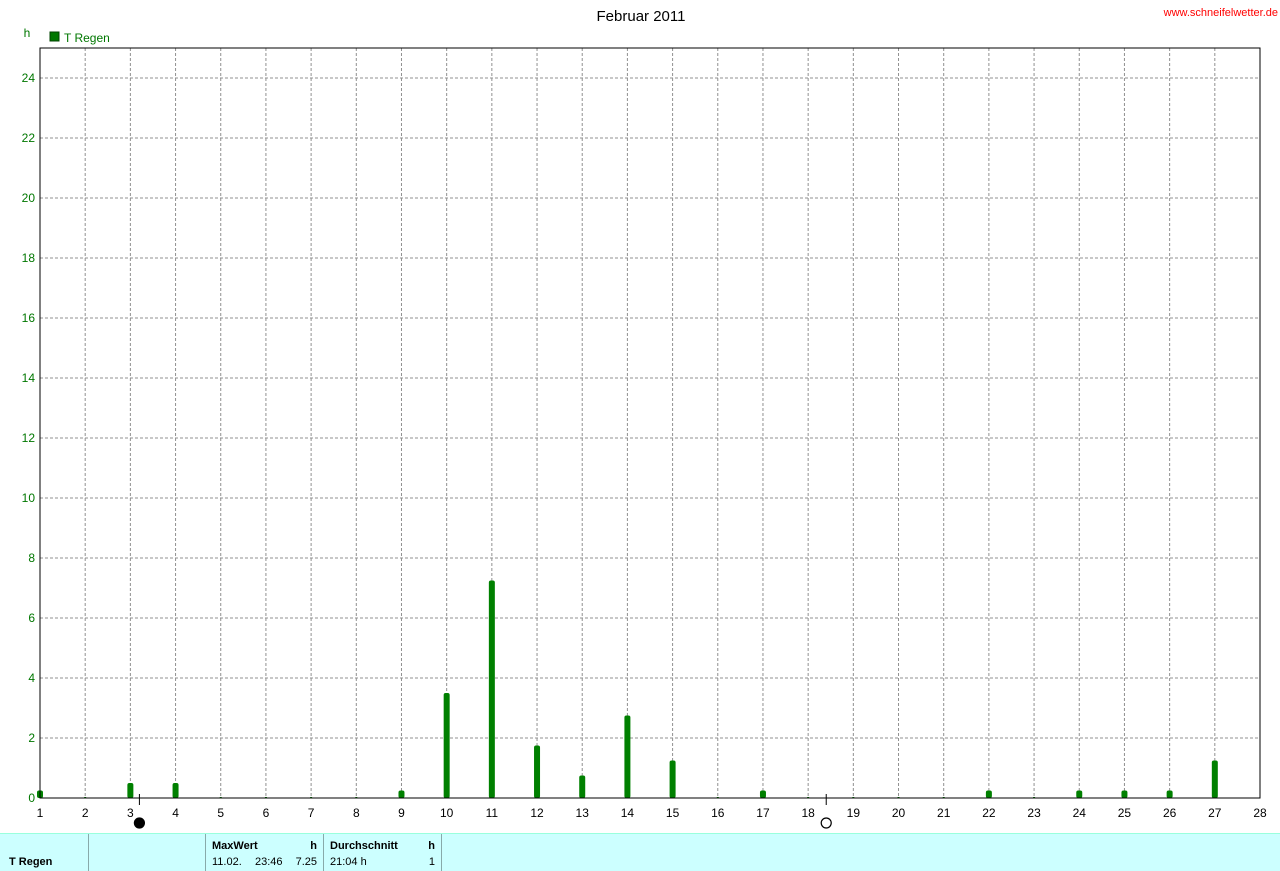  Describe the element at coordinates (899, 813) in the screenshot. I see `x-tick-label: 20` at that location.